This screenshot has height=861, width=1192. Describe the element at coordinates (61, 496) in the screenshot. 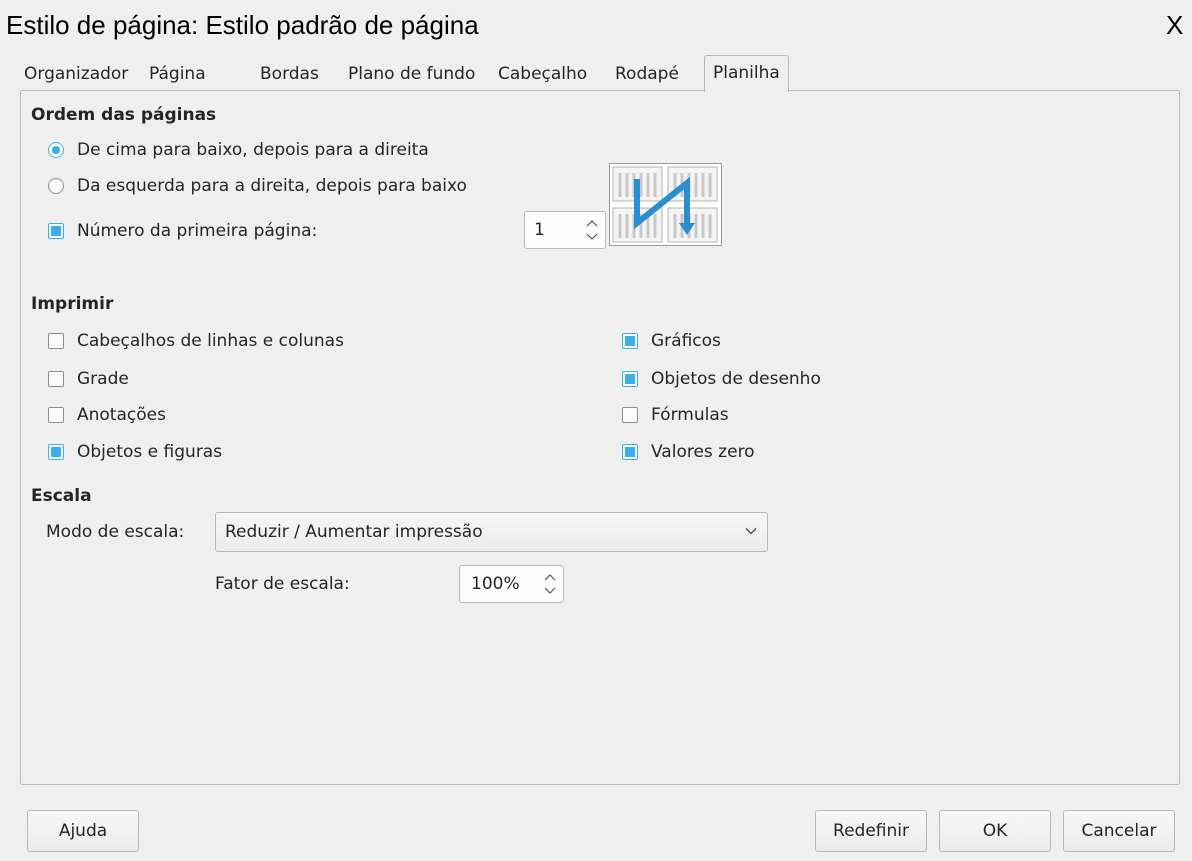

I see `scale-heading: Escala` at that location.